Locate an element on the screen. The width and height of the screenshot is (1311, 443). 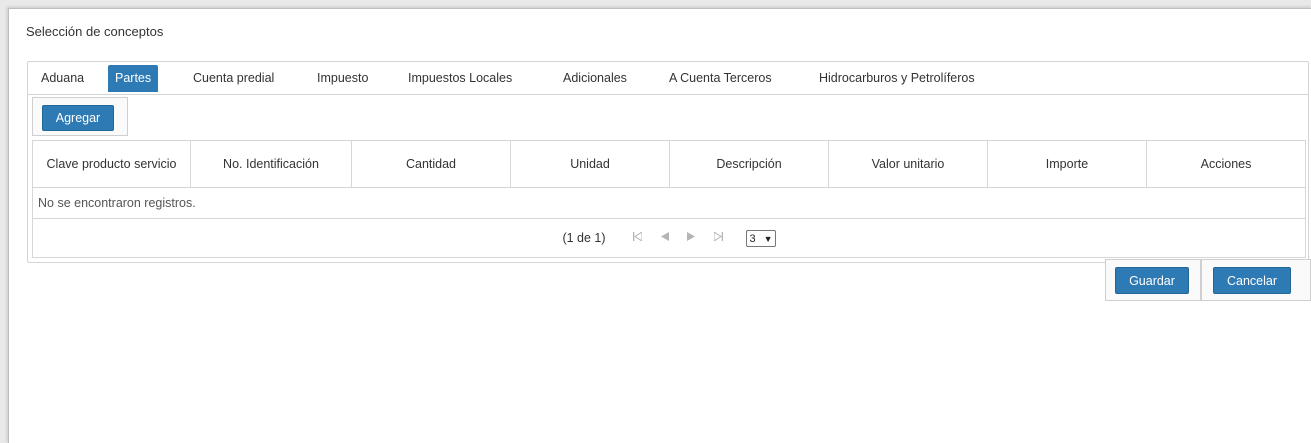
paginator-row: (1 de 1) 3 ▼ is located at coordinates (669, 238).